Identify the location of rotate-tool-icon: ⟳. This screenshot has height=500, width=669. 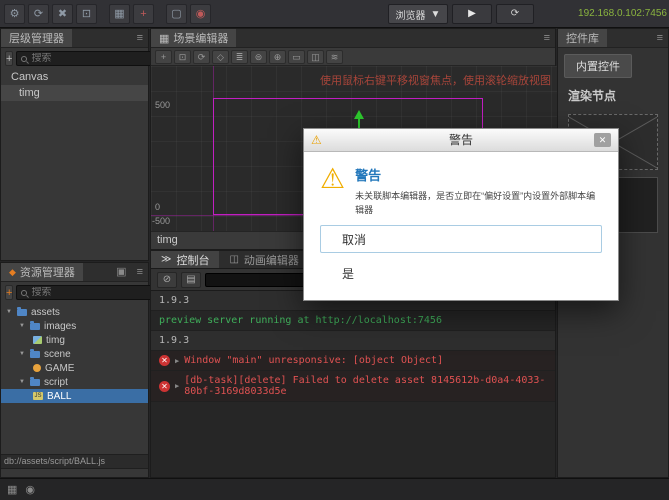
(201, 56).